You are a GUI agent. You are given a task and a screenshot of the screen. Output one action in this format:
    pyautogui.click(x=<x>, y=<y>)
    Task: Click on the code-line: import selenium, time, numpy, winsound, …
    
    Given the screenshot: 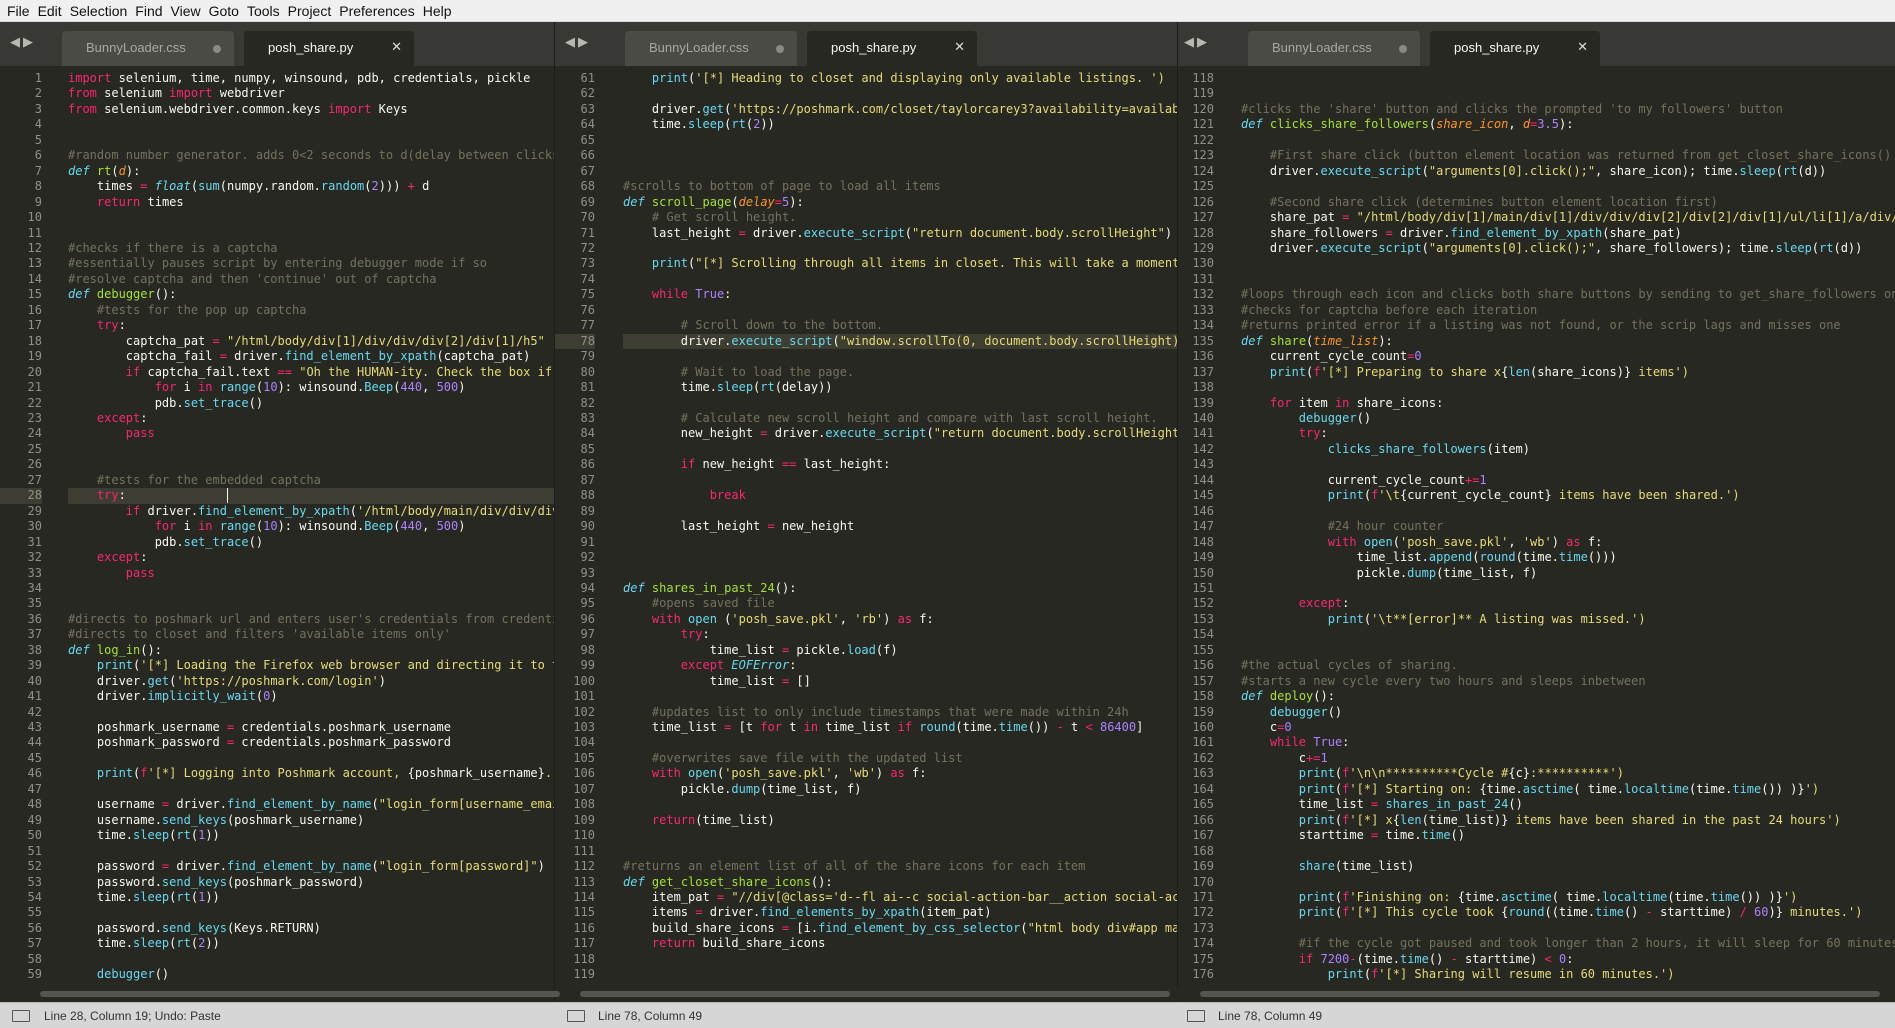 What is the action you would take?
    pyautogui.click(x=311, y=78)
    